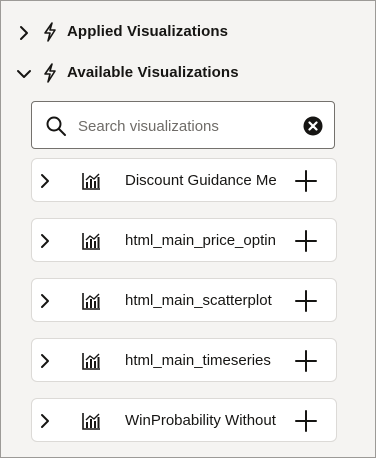 This screenshot has width=376, height=458. I want to click on list-item: WinProbability Without, so click(184, 420).